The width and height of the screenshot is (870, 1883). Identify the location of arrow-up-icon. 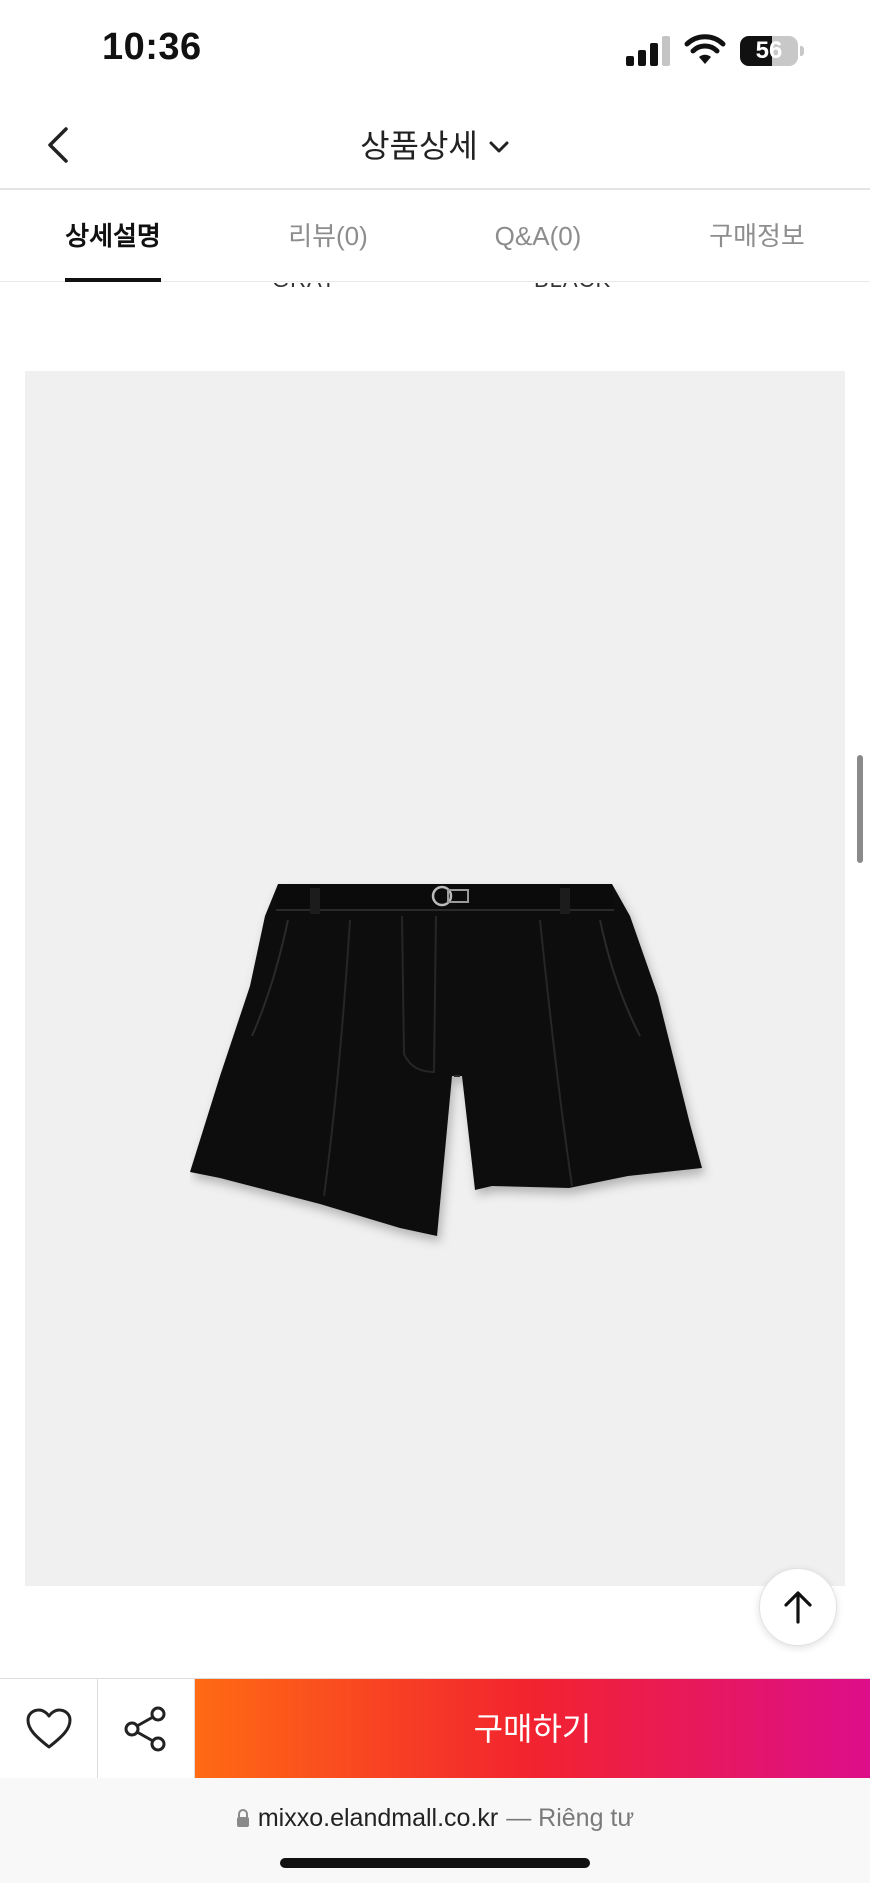
(798, 1607).